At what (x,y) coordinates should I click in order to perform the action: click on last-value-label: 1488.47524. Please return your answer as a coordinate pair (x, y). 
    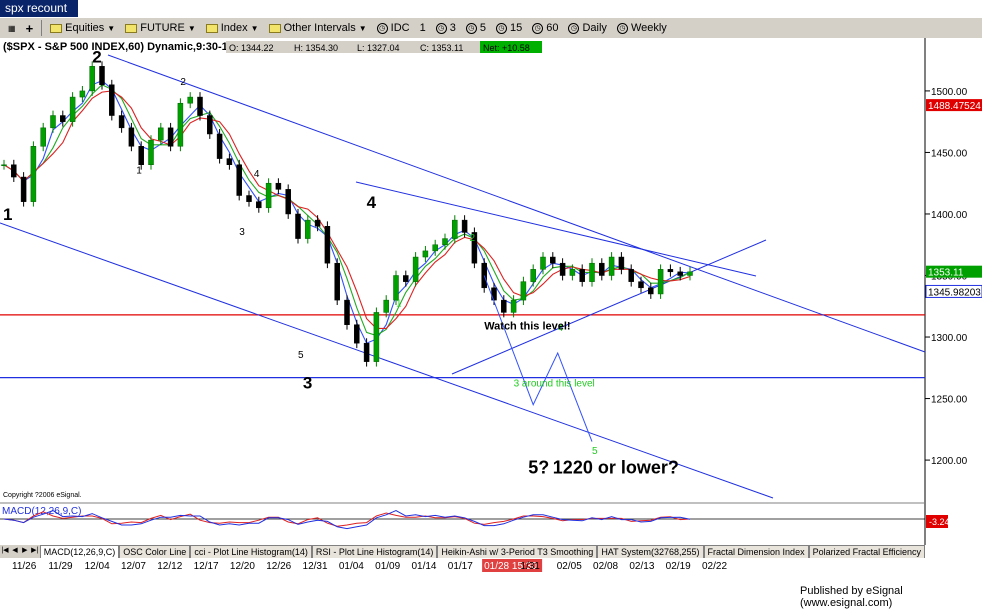
    Looking at the image, I should click on (954, 106).